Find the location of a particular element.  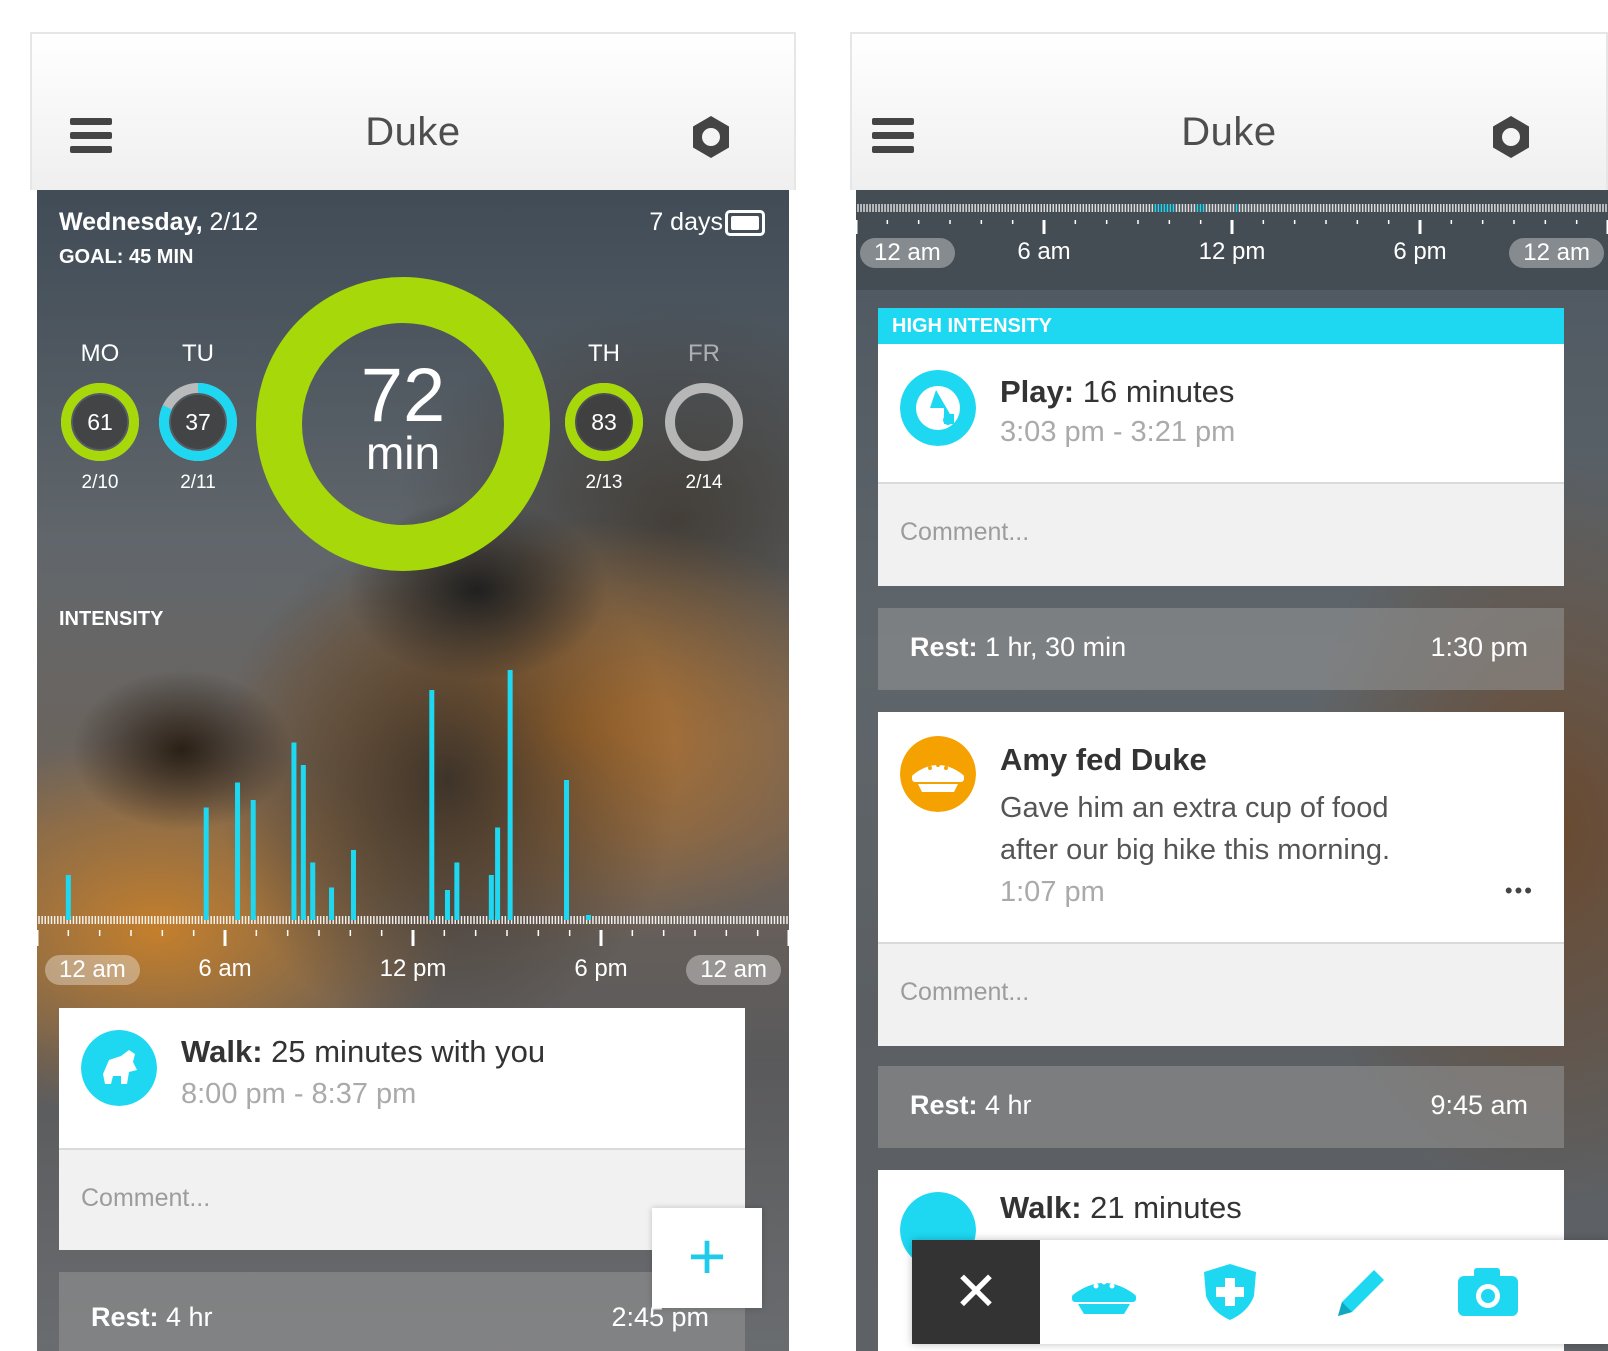

walk-time: 8:00 pm - 8:37 pm is located at coordinates (299, 1094).